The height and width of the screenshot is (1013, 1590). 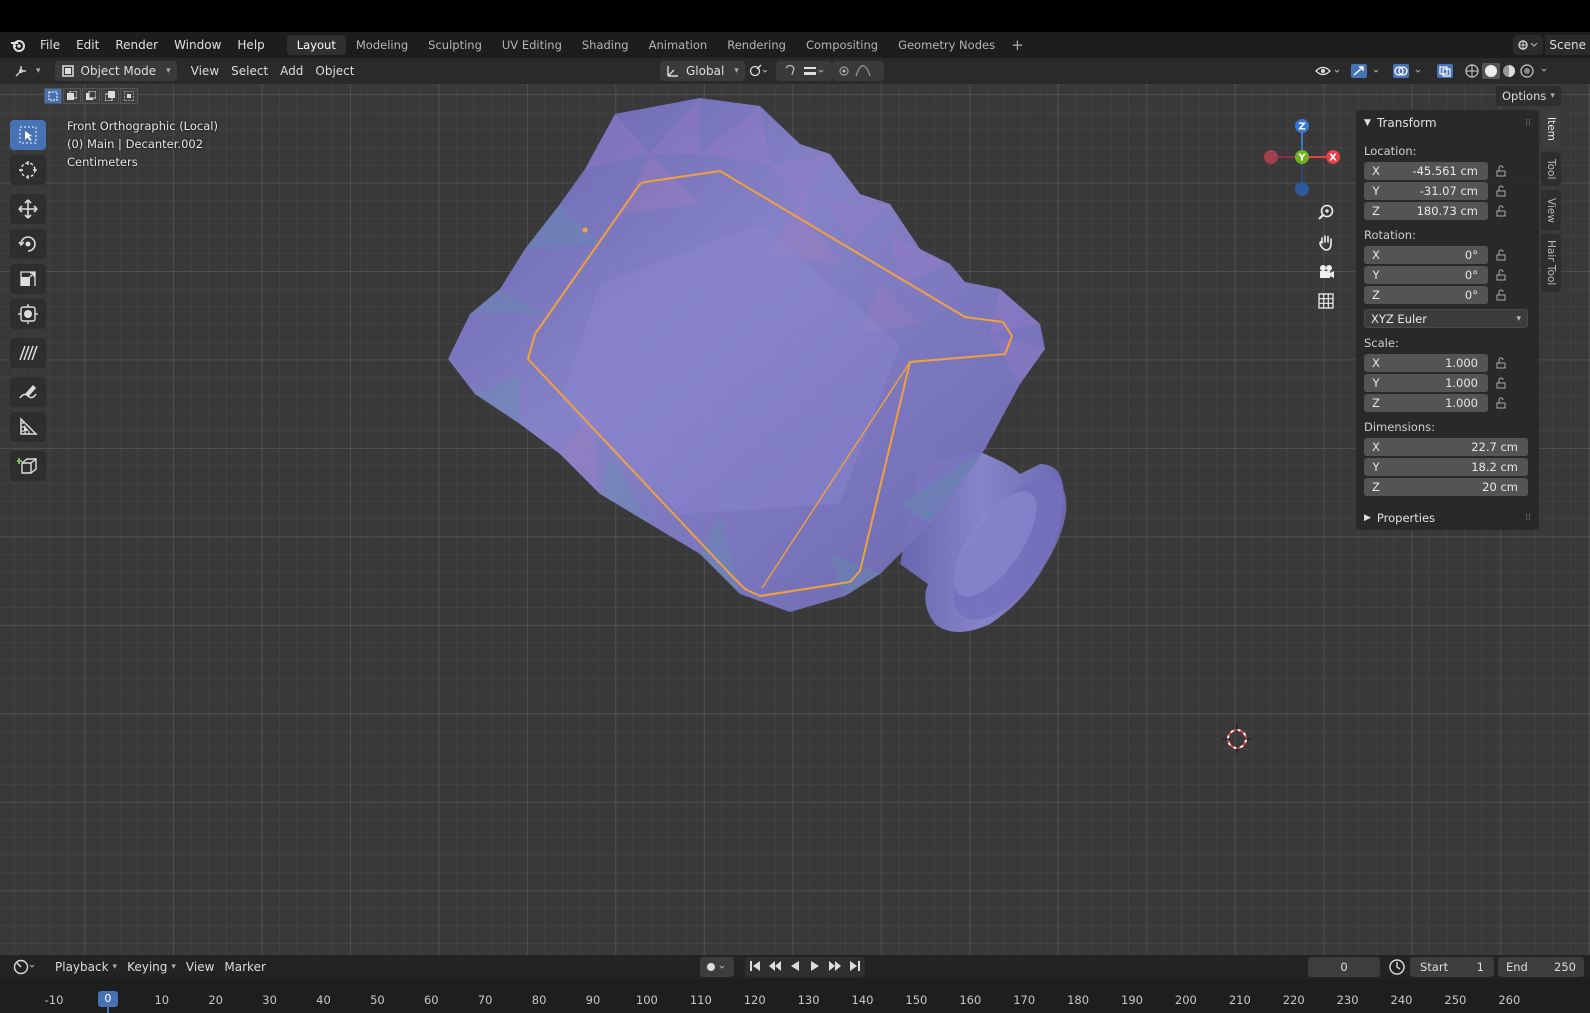 I want to click on scale-y-row: Y 1.000, so click(x=1451, y=382).